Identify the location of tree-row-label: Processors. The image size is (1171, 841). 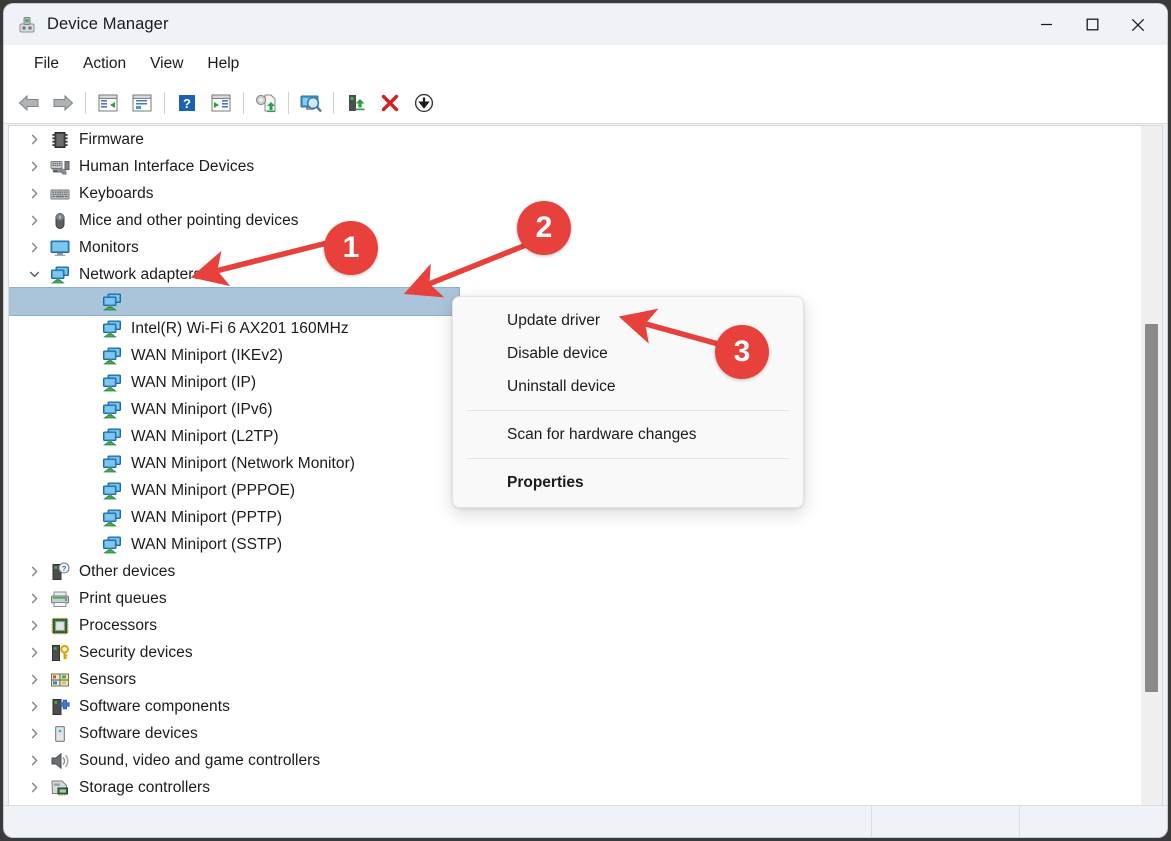
(118, 625).